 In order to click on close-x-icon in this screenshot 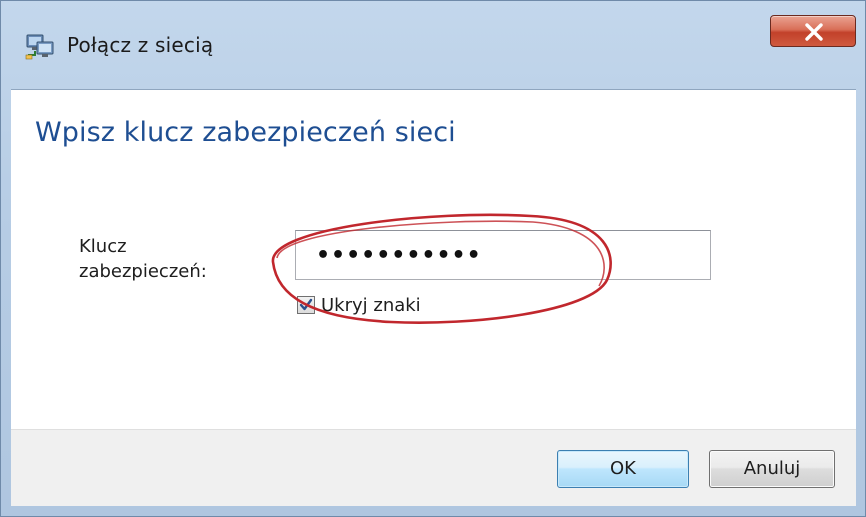, I will do `click(814, 32)`.